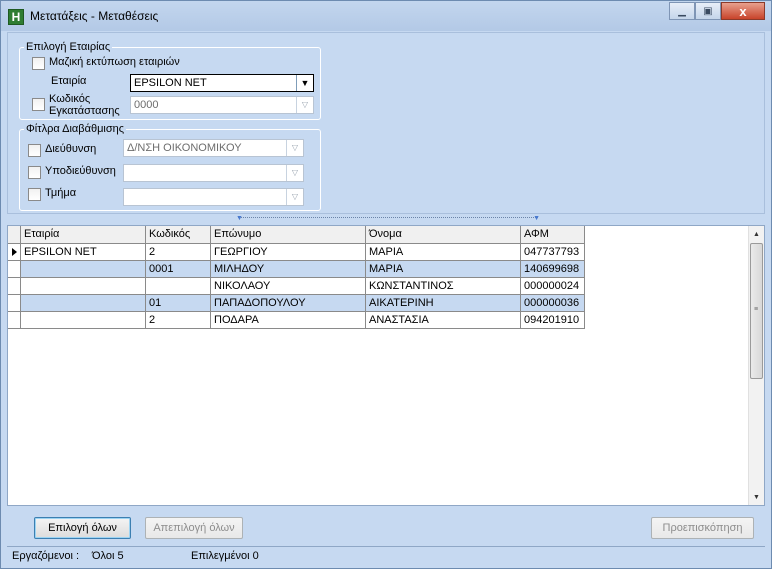  Describe the element at coordinates (146, 105) in the screenshot. I see `install-code-value: 0000` at that location.